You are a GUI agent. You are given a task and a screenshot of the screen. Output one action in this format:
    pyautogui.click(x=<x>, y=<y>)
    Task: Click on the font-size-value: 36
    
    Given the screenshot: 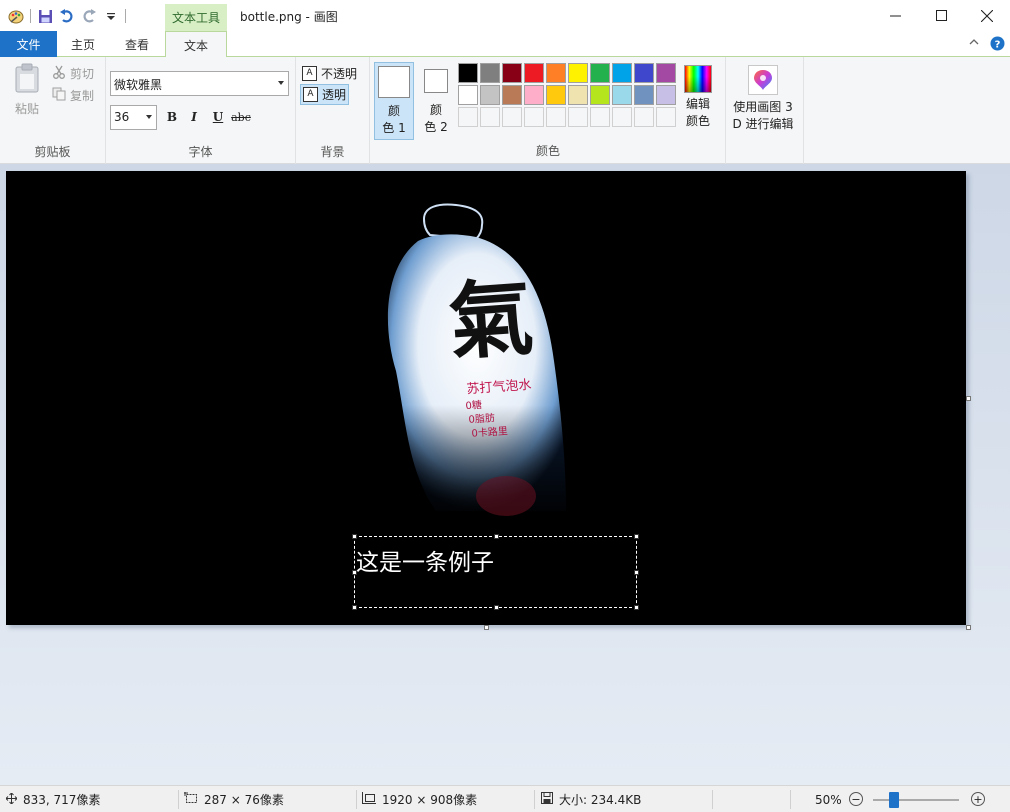 What is the action you would take?
    pyautogui.click(x=122, y=117)
    